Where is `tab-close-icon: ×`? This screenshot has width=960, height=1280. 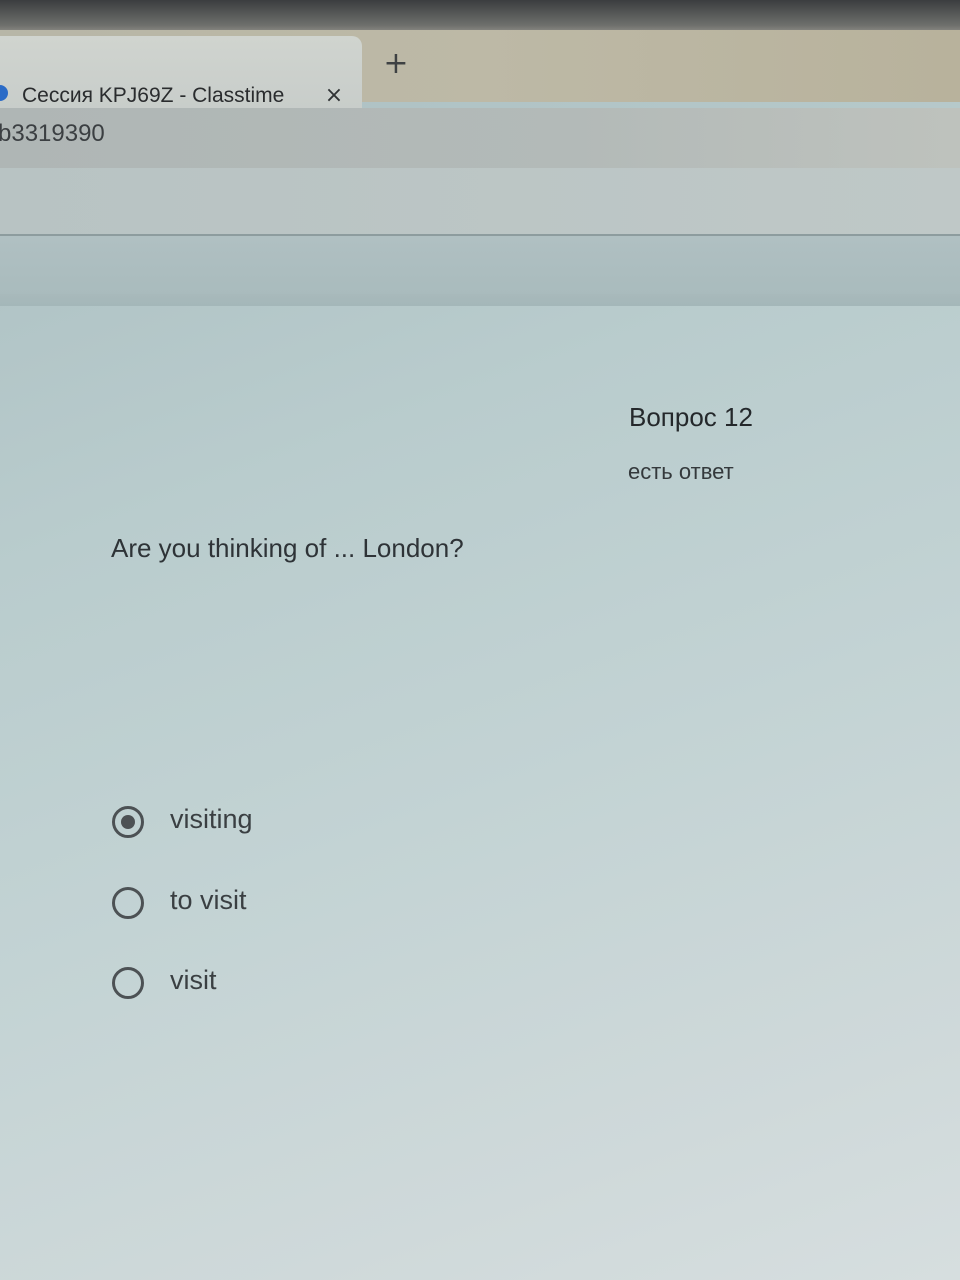 tab-close-icon: × is located at coordinates (334, 96).